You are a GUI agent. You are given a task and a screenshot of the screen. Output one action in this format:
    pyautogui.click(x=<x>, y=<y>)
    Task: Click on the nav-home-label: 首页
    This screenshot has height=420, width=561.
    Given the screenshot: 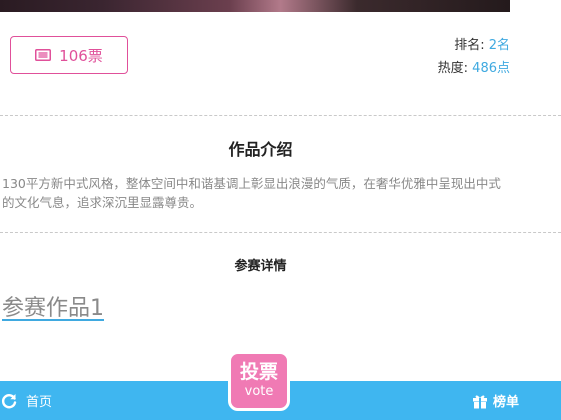 What is the action you would take?
    pyautogui.click(x=39, y=402)
    